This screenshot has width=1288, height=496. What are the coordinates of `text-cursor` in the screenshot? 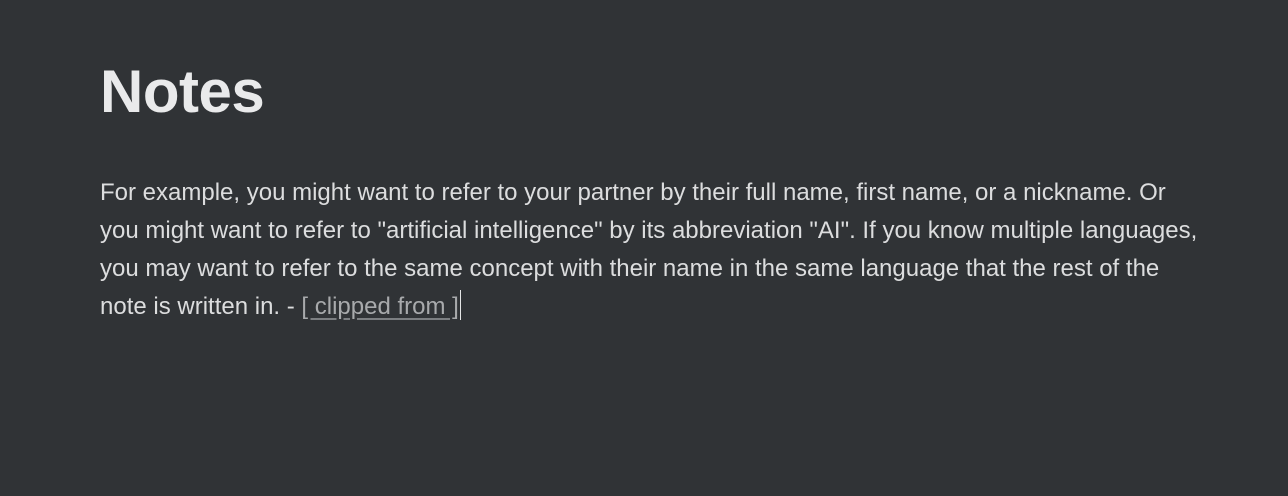 It's located at (460, 305).